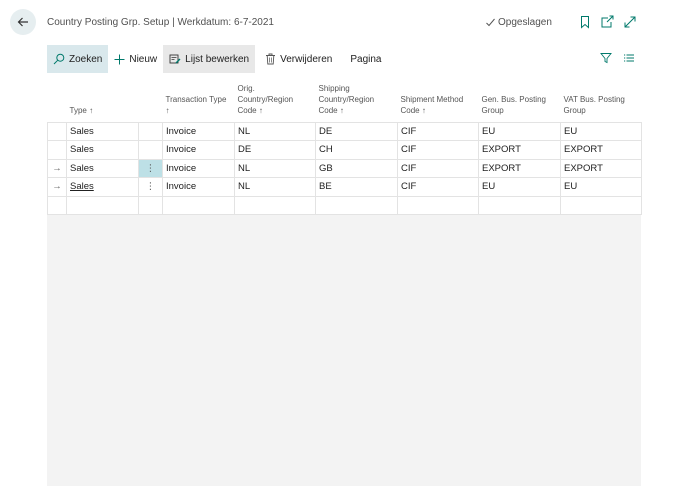  What do you see at coordinates (151, 101) in the screenshot?
I see `actions-column-header` at bounding box center [151, 101].